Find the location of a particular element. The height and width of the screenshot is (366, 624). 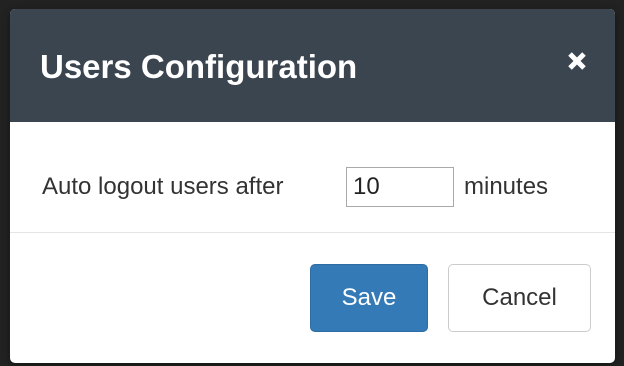

dialog-title: Users Configuration is located at coordinates (199, 66).